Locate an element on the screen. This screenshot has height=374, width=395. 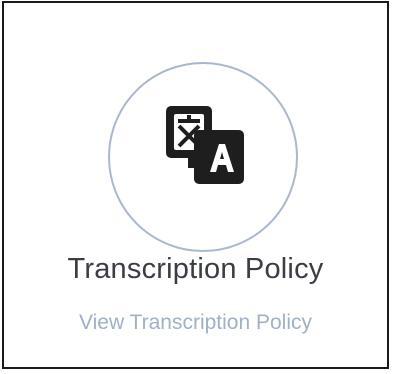
card-title: Transcription Policy is located at coordinates (195, 269).